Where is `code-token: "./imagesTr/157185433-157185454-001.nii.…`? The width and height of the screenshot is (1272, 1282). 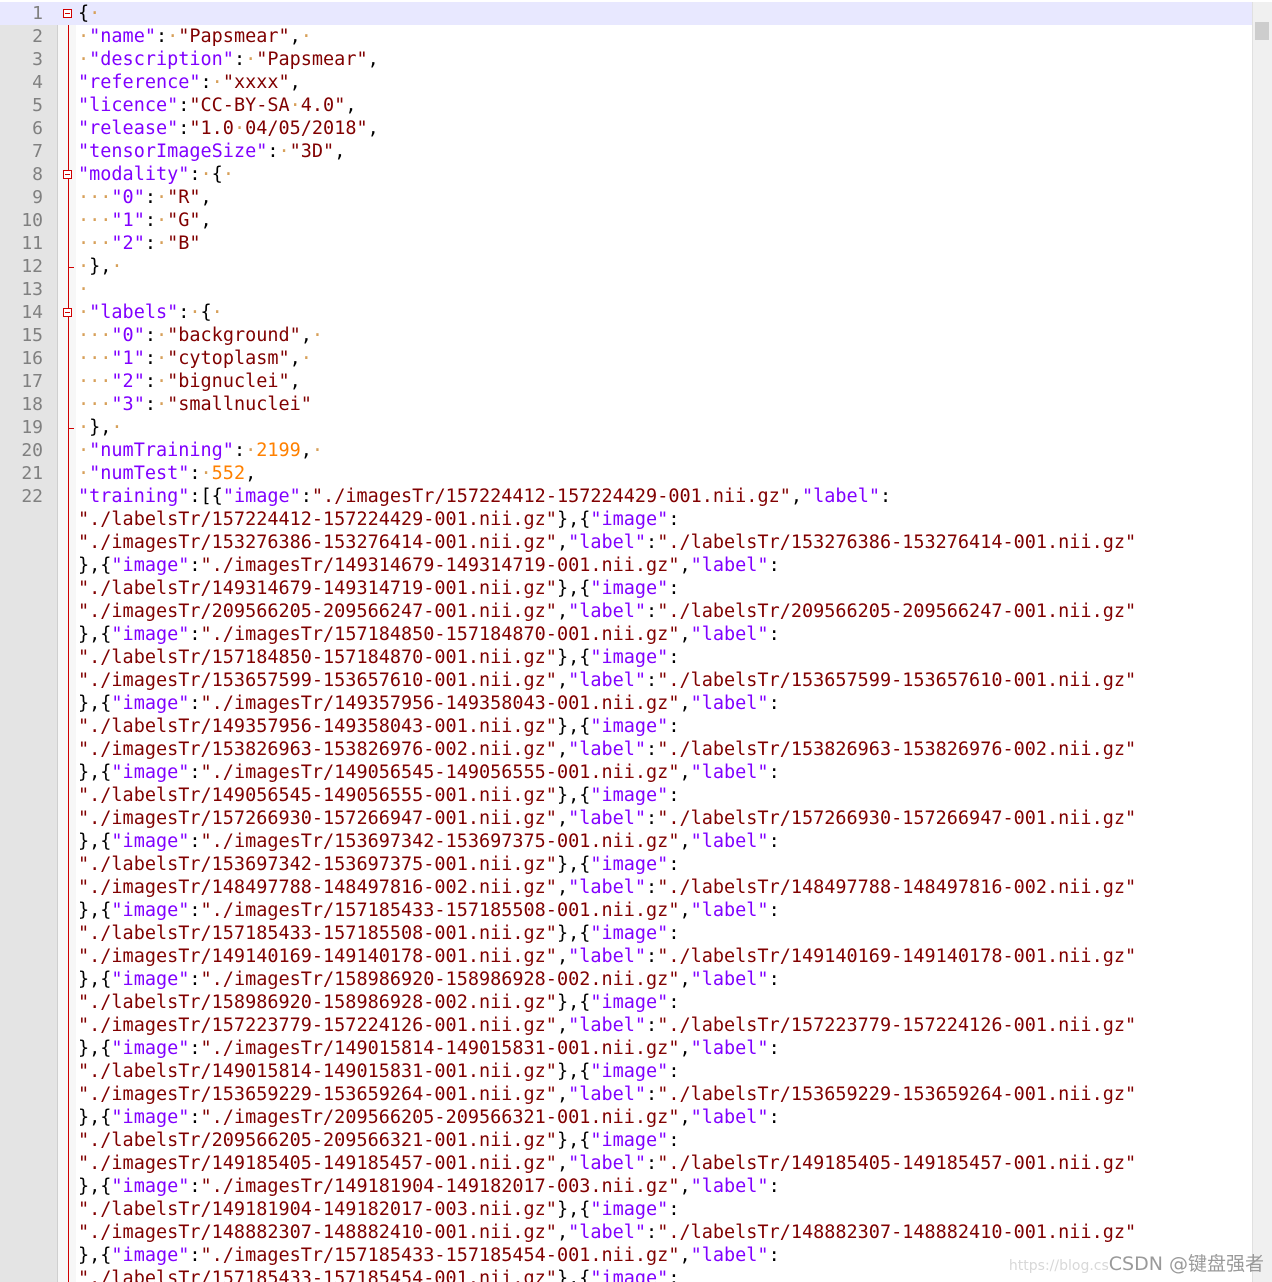 code-token: "./imagesTr/157185433-157185454-001.nii.… is located at coordinates (440, 1255).